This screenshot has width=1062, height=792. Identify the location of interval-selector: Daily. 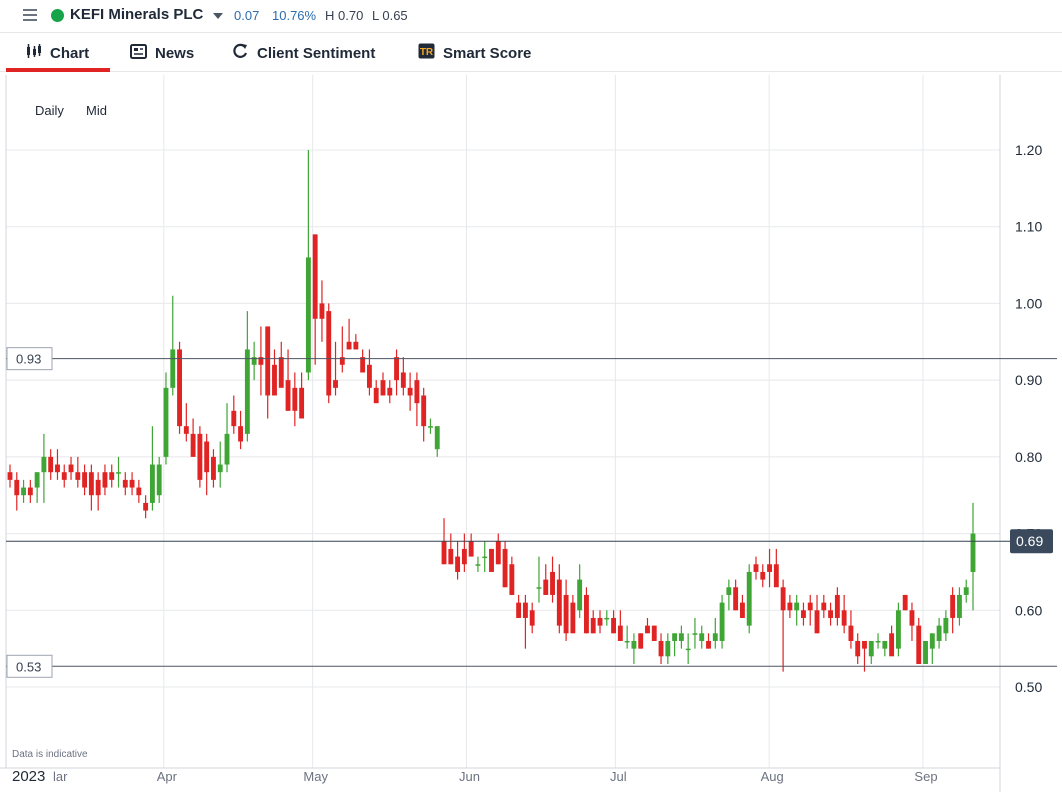
(49, 110).